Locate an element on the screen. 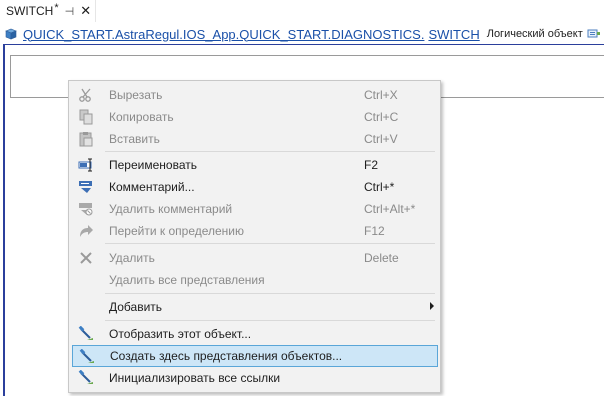  menu-item-label: Вырезать is located at coordinates (136, 95).